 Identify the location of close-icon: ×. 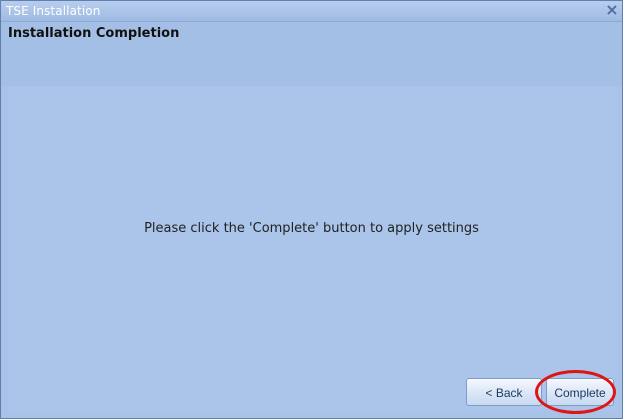
(612, 10).